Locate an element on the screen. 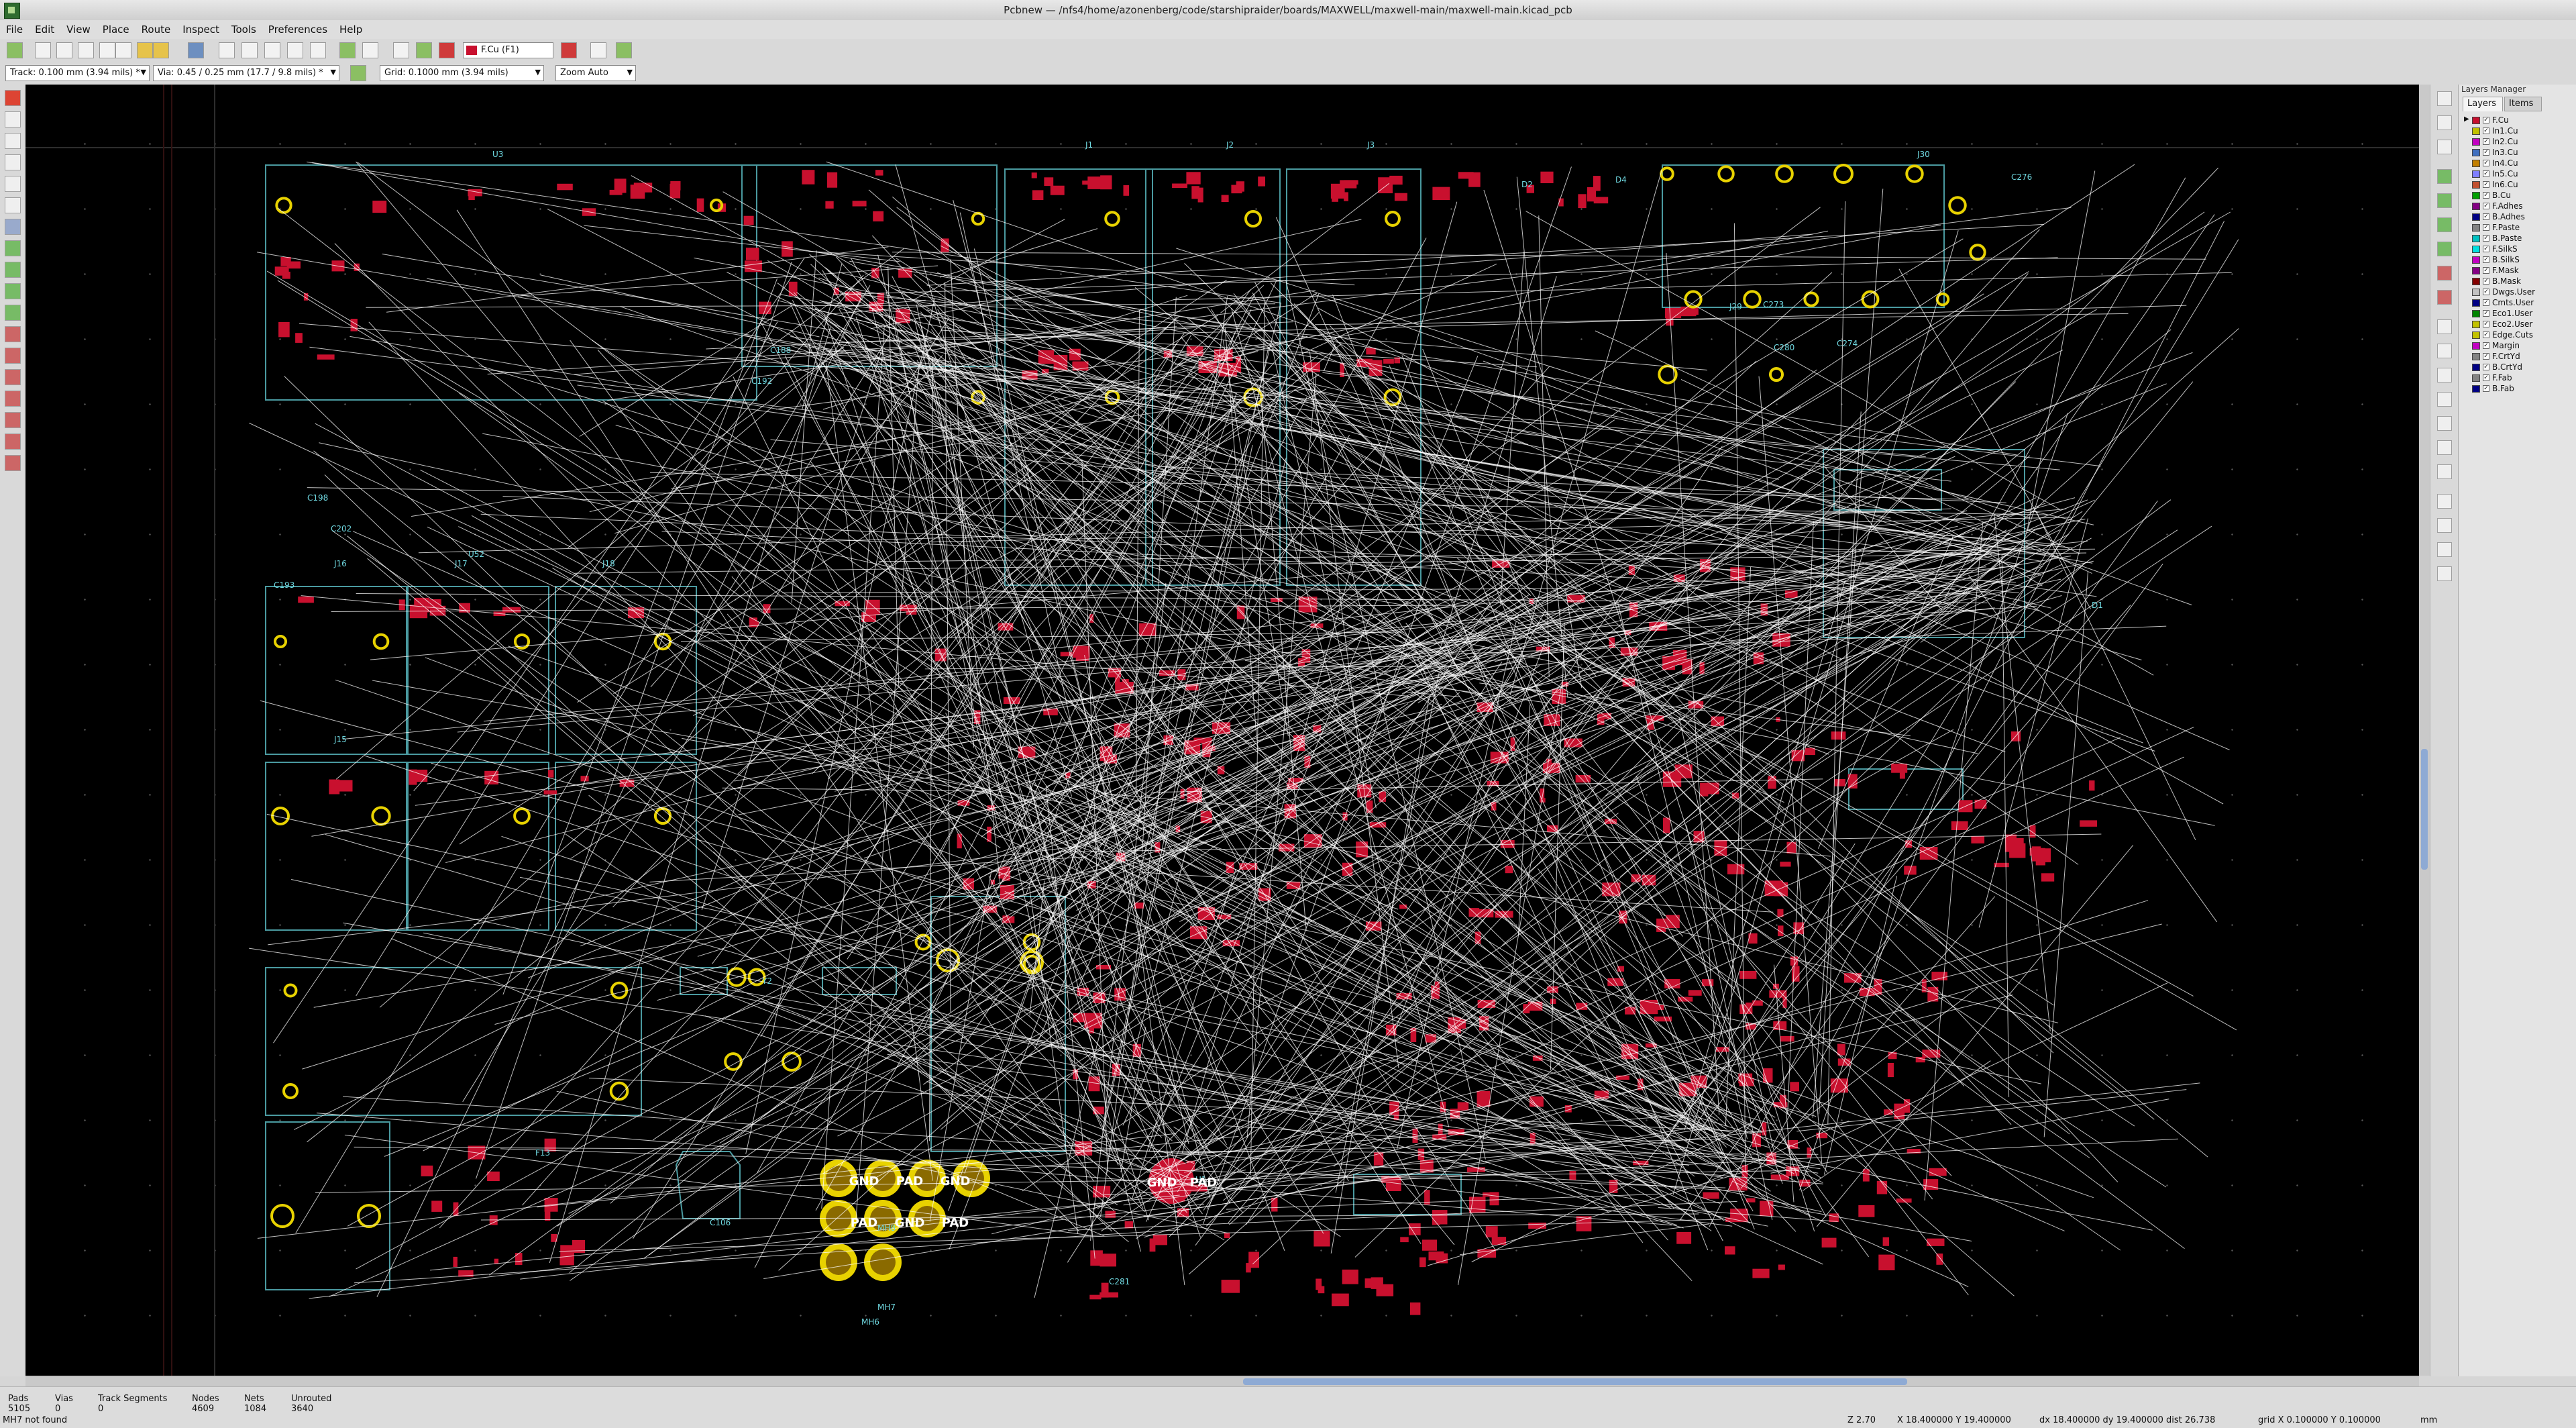 The width and height of the screenshot is (2576, 1428). select-tool-icon is located at coordinates (2444, 98).